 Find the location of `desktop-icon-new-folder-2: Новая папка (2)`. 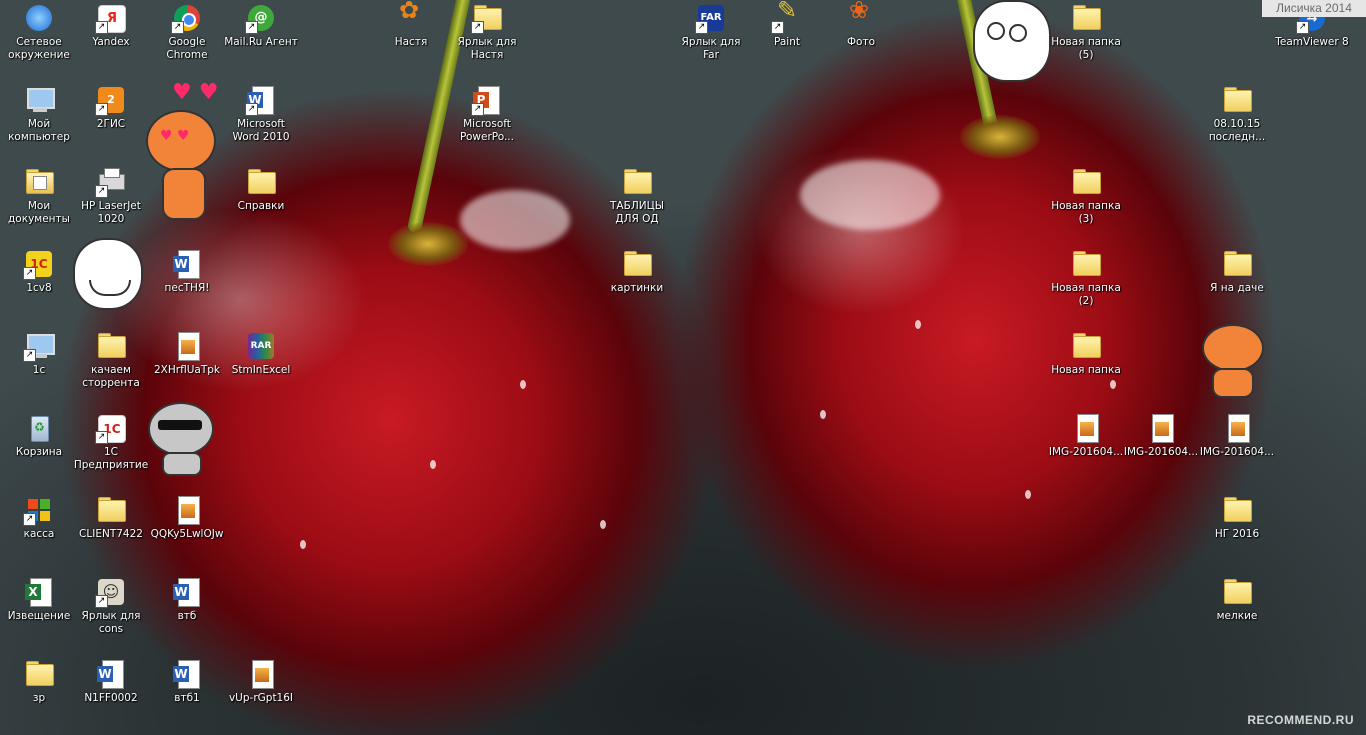

desktop-icon-new-folder-2: Новая папка (2) is located at coordinates (1086, 278).